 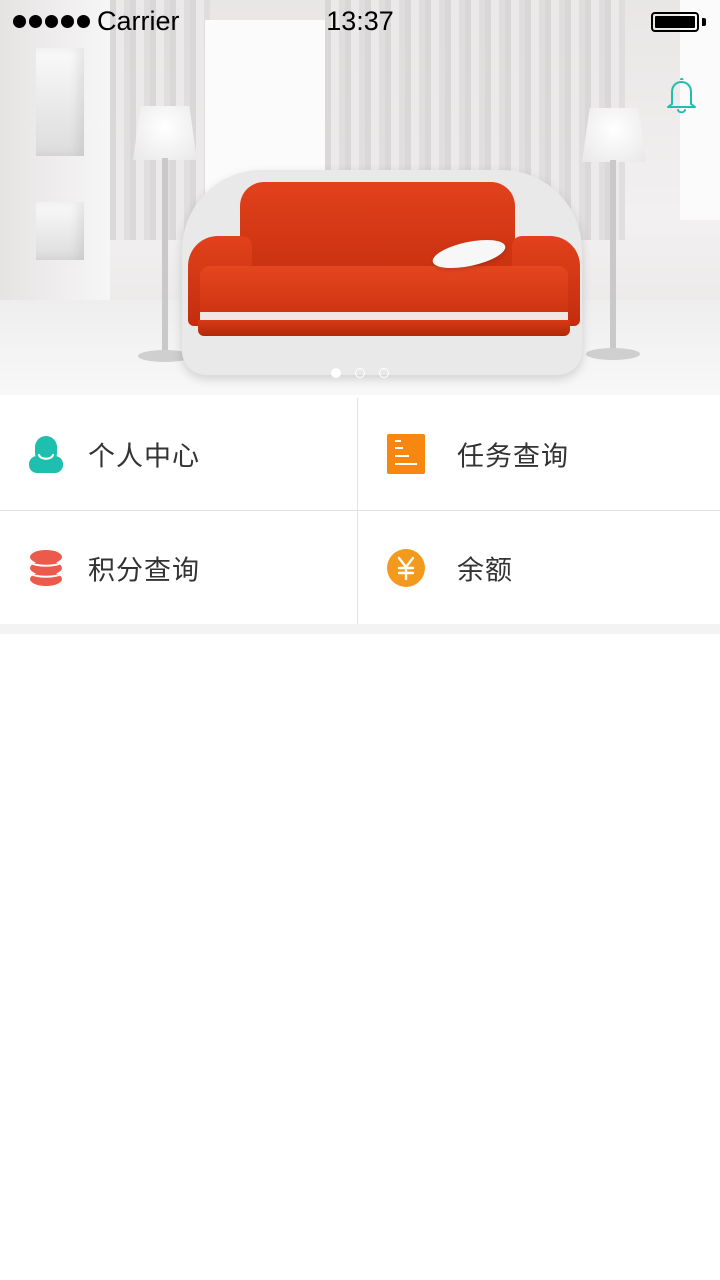 What do you see at coordinates (406, 567) in the screenshot?
I see `yuan-coin-icon` at bounding box center [406, 567].